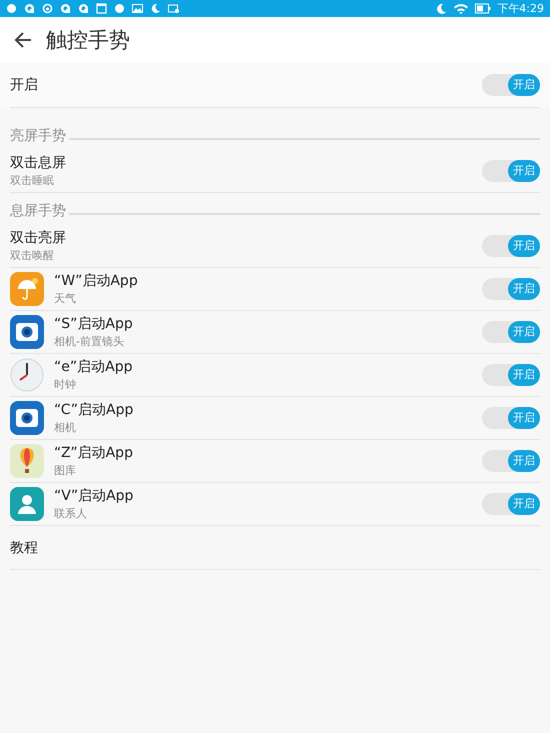 The image size is (550, 733). Describe the element at coordinates (461, 8) in the screenshot. I see `wifi-icon` at that location.